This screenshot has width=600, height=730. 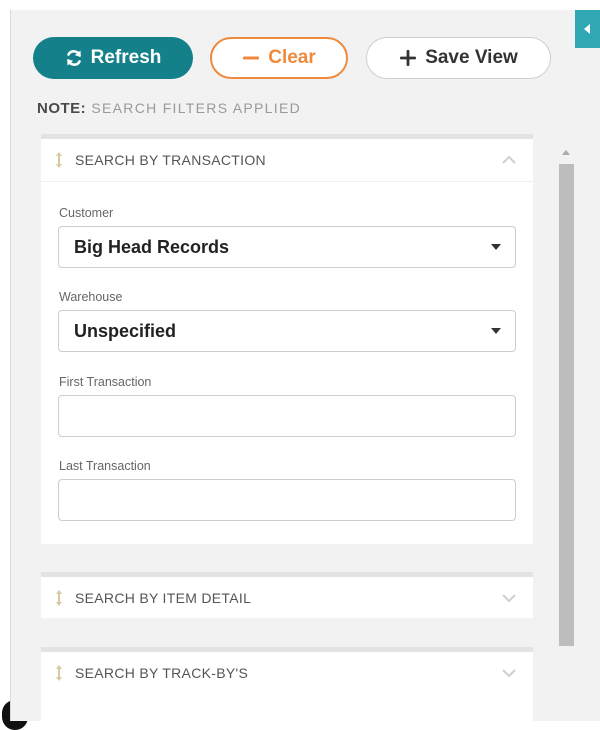 I want to click on scrollbar-thumb, so click(x=566, y=405).